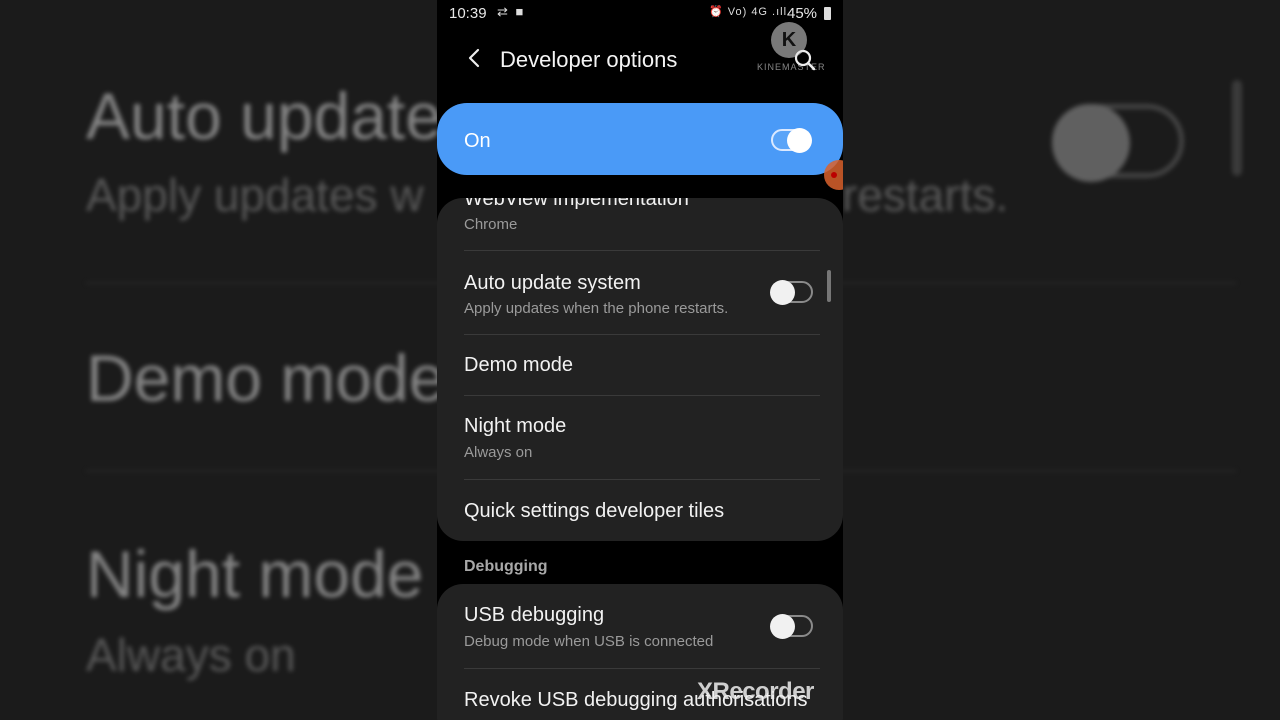 The height and width of the screenshot is (720, 1280). I want to click on bg-text-auto-update: Auto update, so click(264, 116).